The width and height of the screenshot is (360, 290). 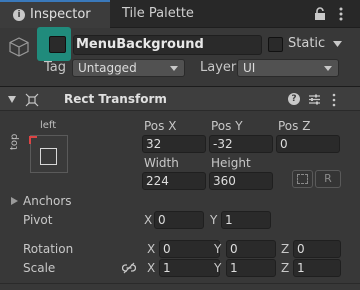 What do you see at coordinates (249, 68) in the screenshot?
I see `layer-value: UI` at bounding box center [249, 68].